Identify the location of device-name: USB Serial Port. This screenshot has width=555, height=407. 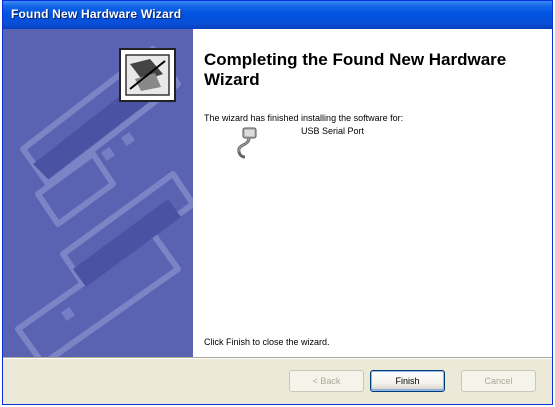
(333, 131).